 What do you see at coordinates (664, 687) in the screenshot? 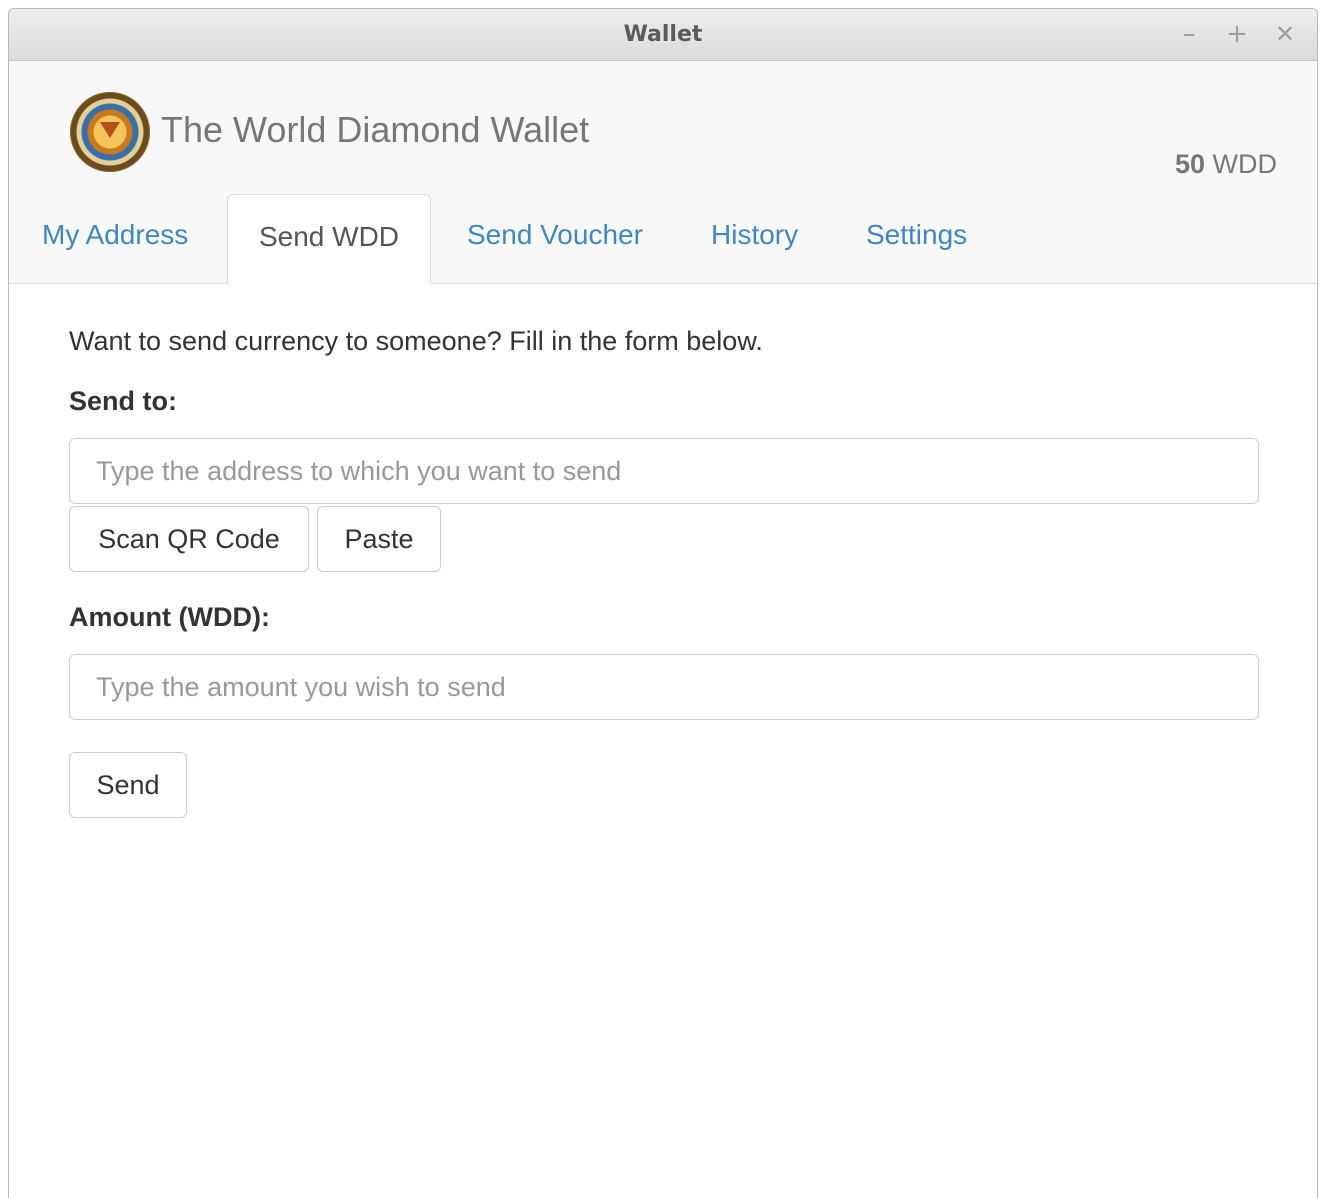
I see `amount-input` at bounding box center [664, 687].